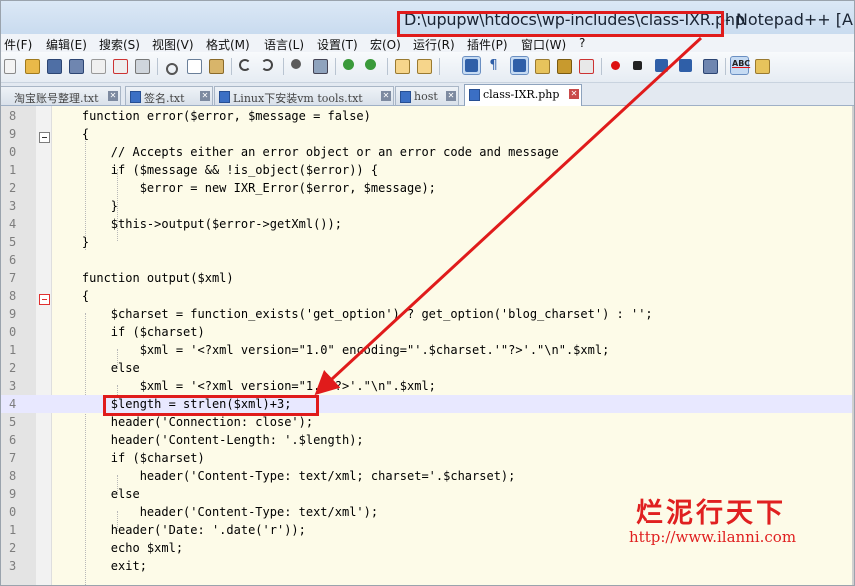 This screenshot has height=586, width=855. What do you see at coordinates (713, 537) in the screenshot?
I see `watermark-url: http://www.ilanni.com` at bounding box center [713, 537].